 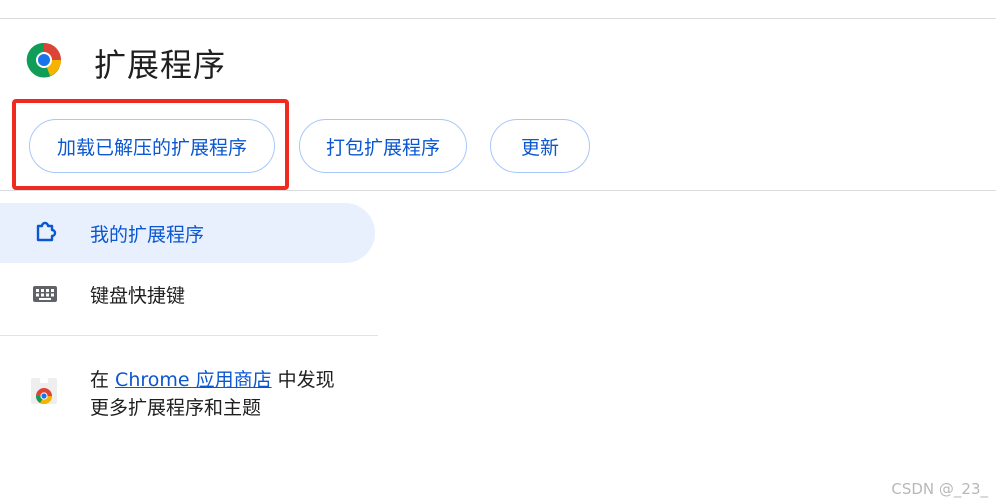 I want to click on page-header: 扩展程序, so click(x=125, y=63).